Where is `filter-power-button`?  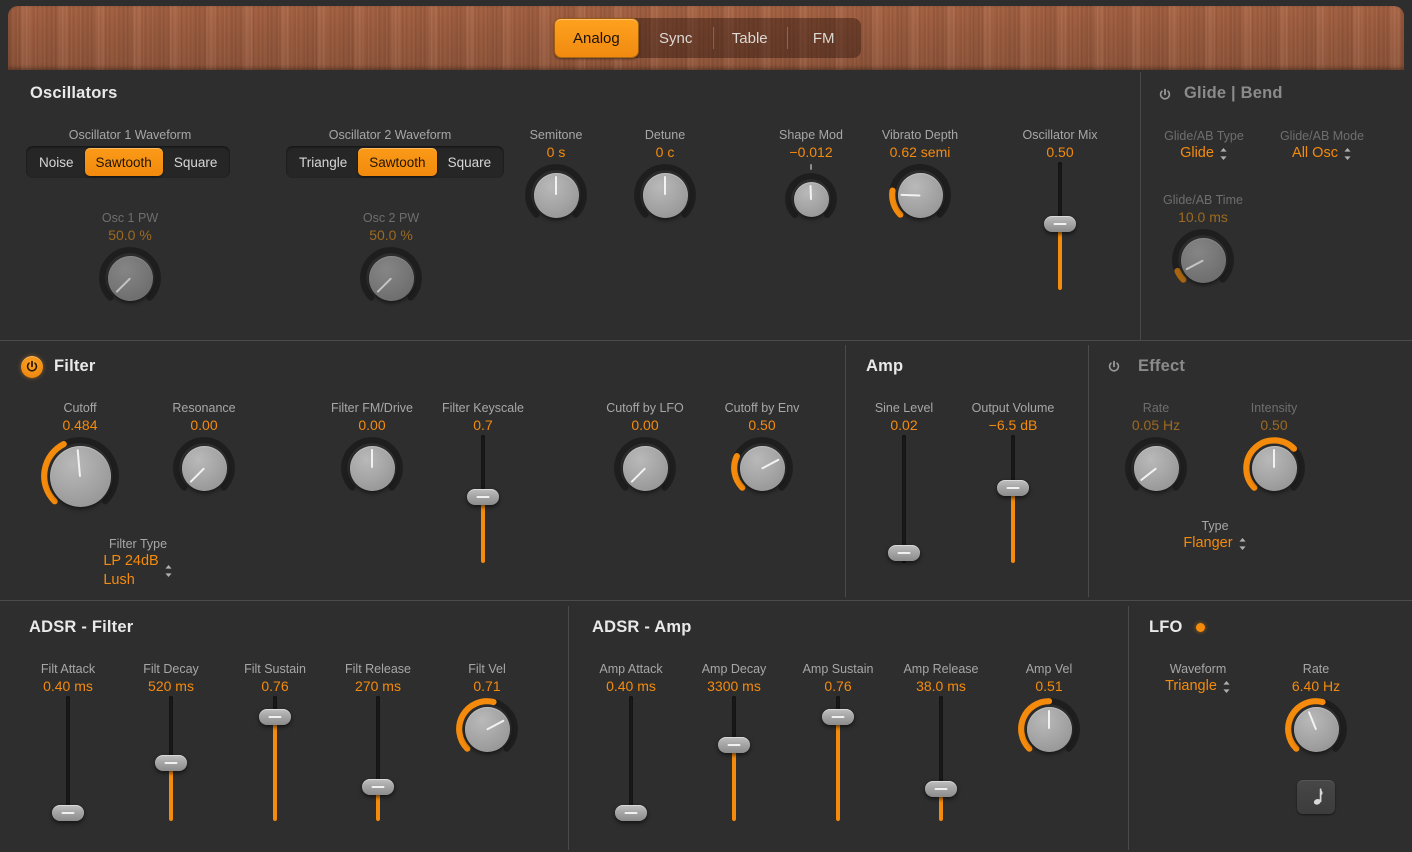 filter-power-button is located at coordinates (32, 367).